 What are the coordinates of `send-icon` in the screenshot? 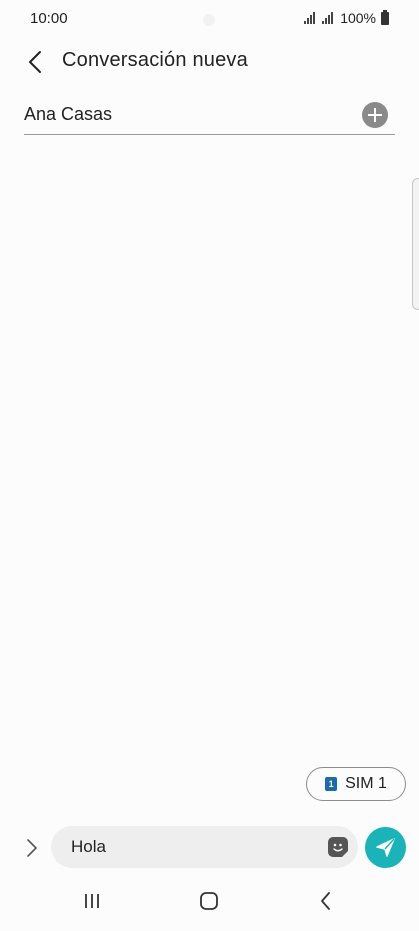 It's located at (385, 847).